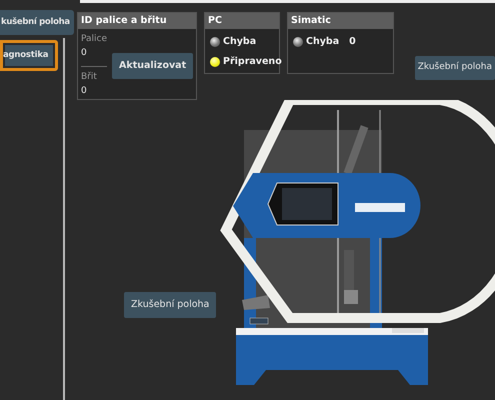 The image size is (495, 400). Describe the element at coordinates (352, 42) in the screenshot. I see `status-value: 0` at that location.